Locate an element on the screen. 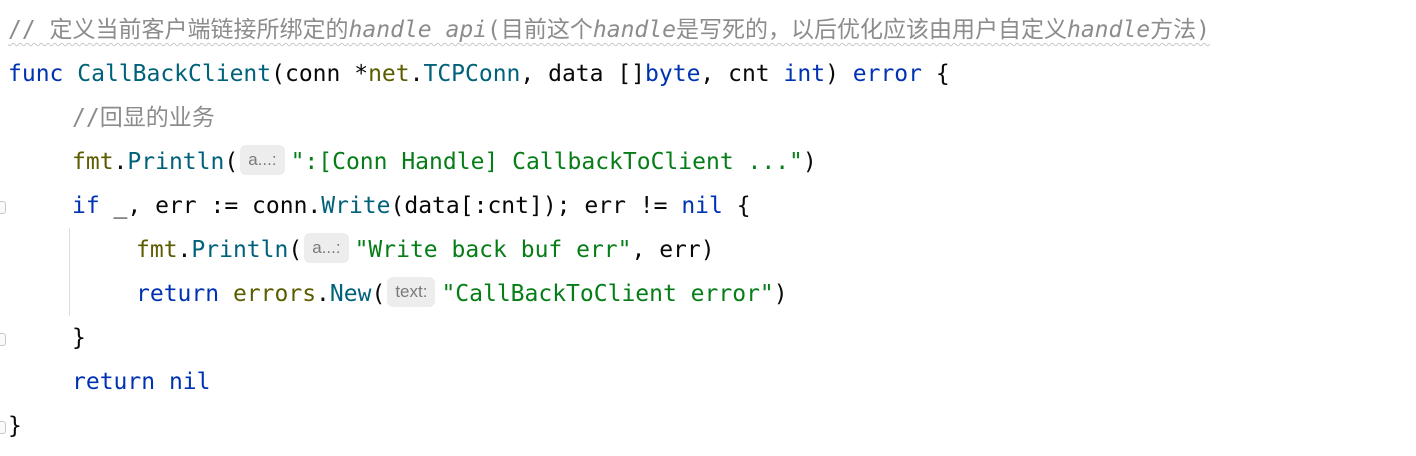 The height and width of the screenshot is (456, 1416). code-line-return: return nil is located at coordinates (141, 382).